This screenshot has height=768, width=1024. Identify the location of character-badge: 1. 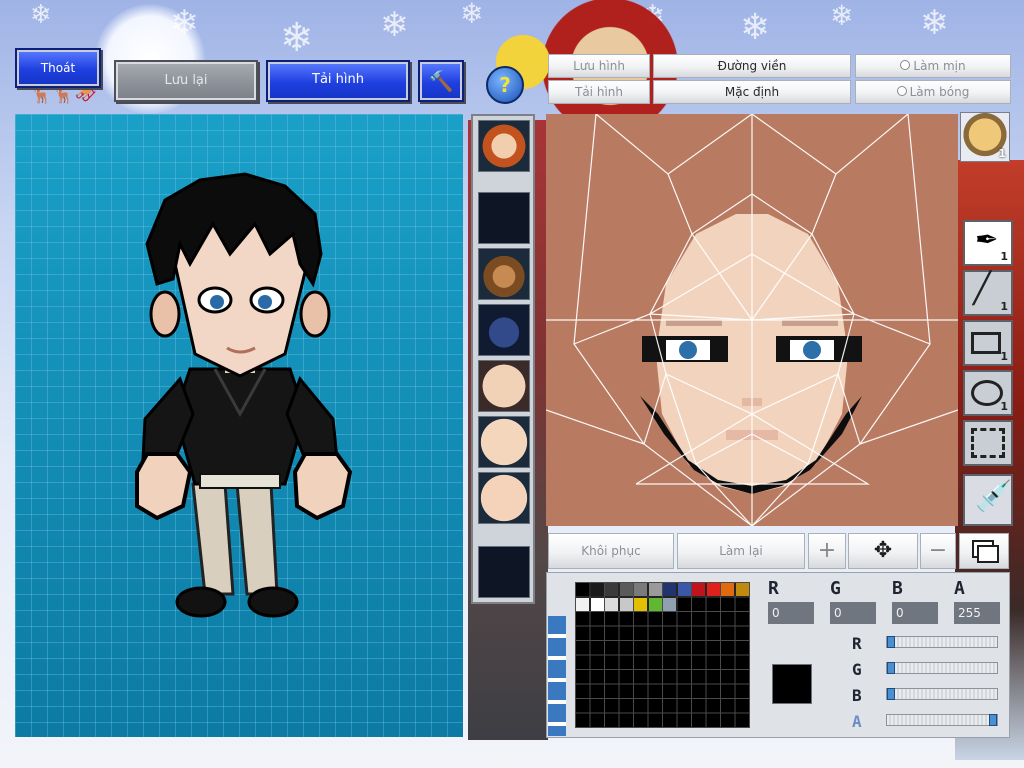
(985, 137).